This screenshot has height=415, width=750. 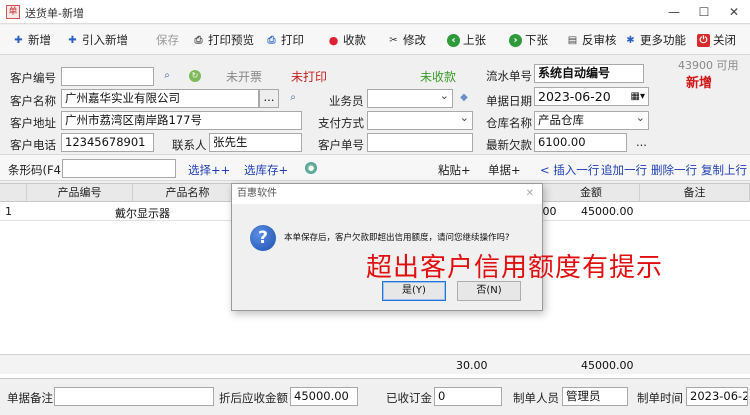 I want to click on pay-method-label: 支付方式, so click(x=341, y=123).